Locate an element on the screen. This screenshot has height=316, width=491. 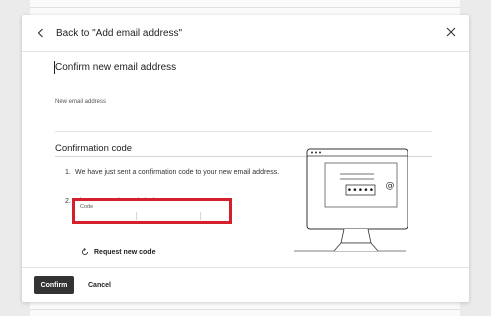
code-input is located at coordinates (152, 210).